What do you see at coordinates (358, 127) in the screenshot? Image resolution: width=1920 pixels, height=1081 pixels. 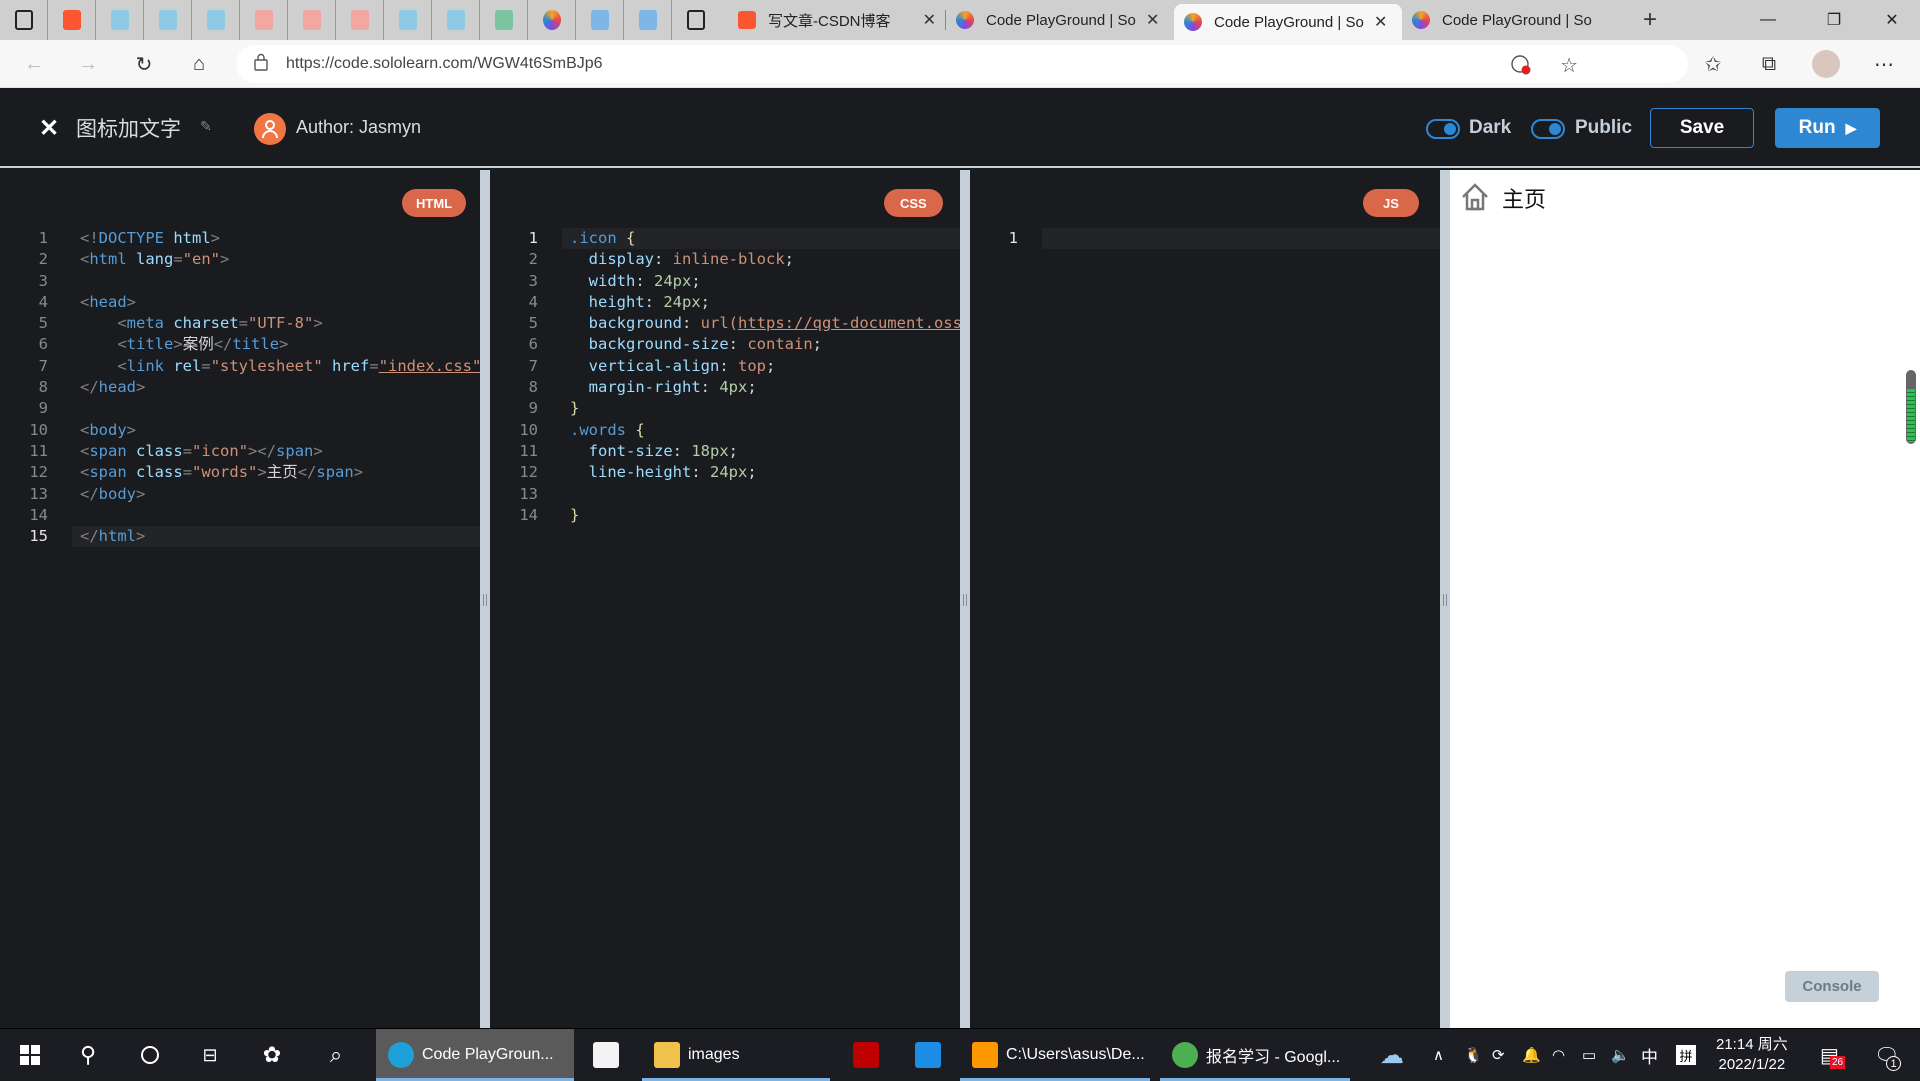 I see `author-label: Author: Jasmyn` at bounding box center [358, 127].